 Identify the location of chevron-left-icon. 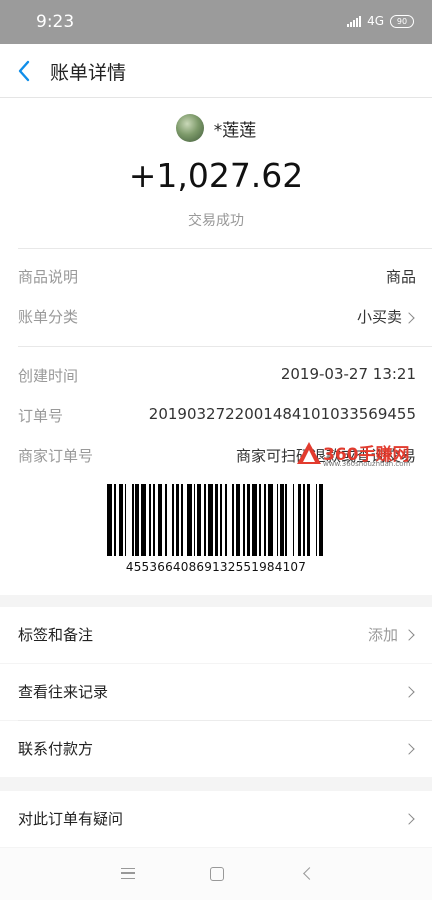
(25, 71).